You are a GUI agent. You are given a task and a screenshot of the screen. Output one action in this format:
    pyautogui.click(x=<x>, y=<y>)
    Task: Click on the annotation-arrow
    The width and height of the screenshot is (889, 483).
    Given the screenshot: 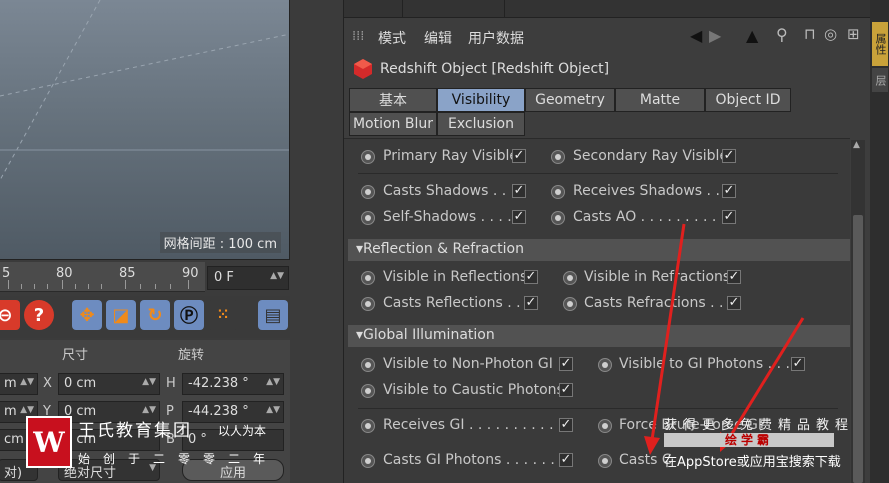 What is the action you would take?
    pyautogui.click(x=668, y=332)
    